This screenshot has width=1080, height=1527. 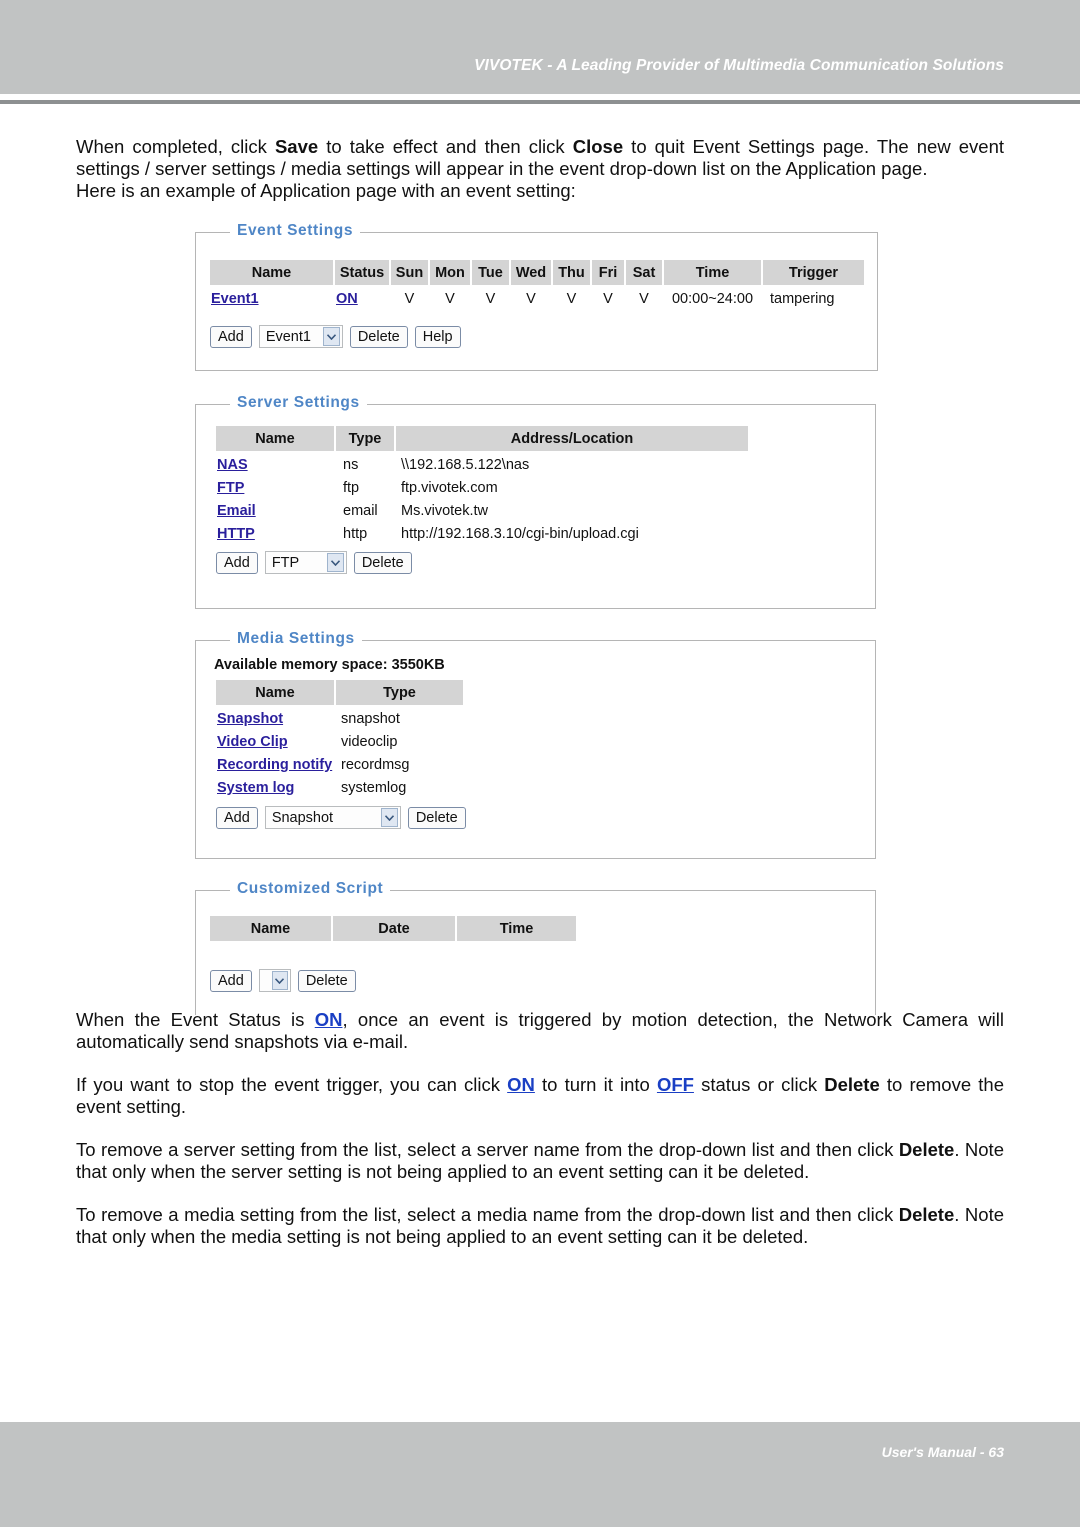 I want to click on table-row: Snapshot snapshot, so click(x=339, y=718).